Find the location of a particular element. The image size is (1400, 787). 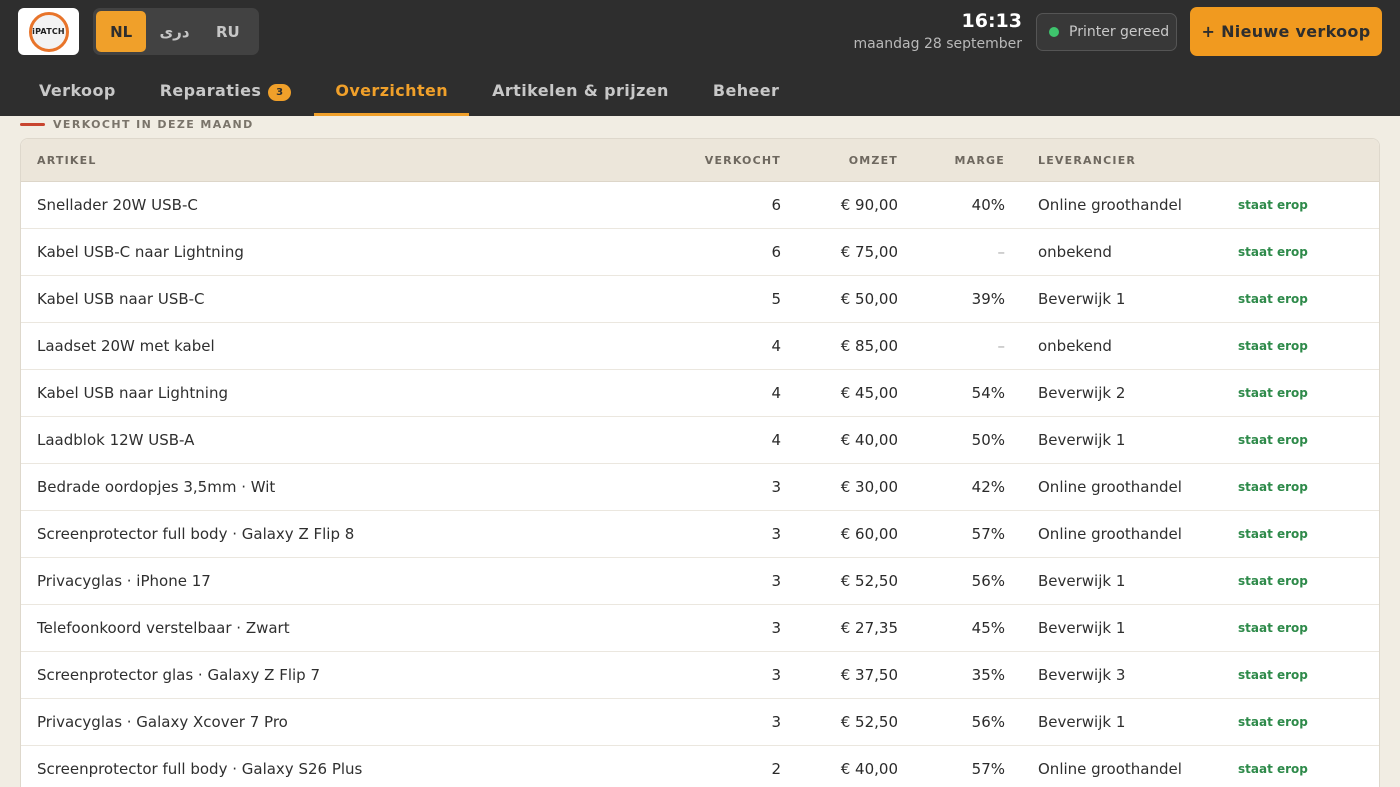

tab-artikelen-prijzen: Artikelen & prijzen is located at coordinates (580, 90).